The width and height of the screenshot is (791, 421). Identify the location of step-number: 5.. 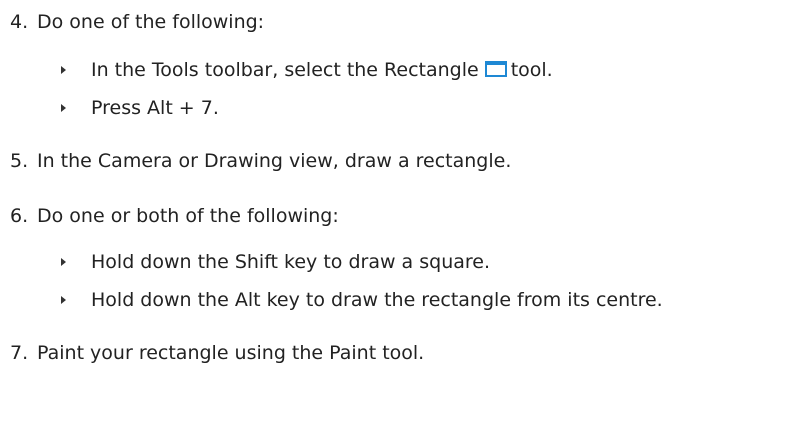
(19, 161).